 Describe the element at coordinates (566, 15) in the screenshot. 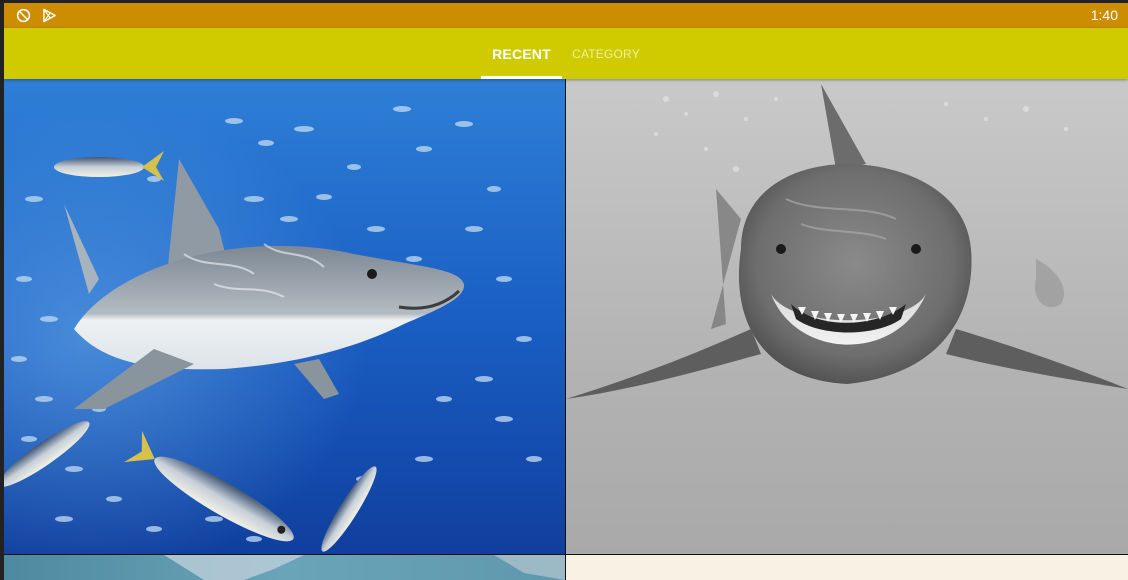

I see `status-bar: 1:40` at that location.